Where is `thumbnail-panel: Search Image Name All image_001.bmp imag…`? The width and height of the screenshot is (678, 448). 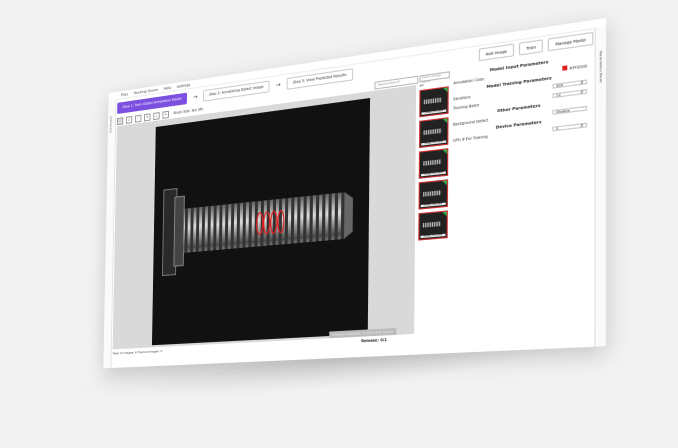
thumbnail-panel: Search Image Name All image_001.bmp imag… is located at coordinates (433, 204).